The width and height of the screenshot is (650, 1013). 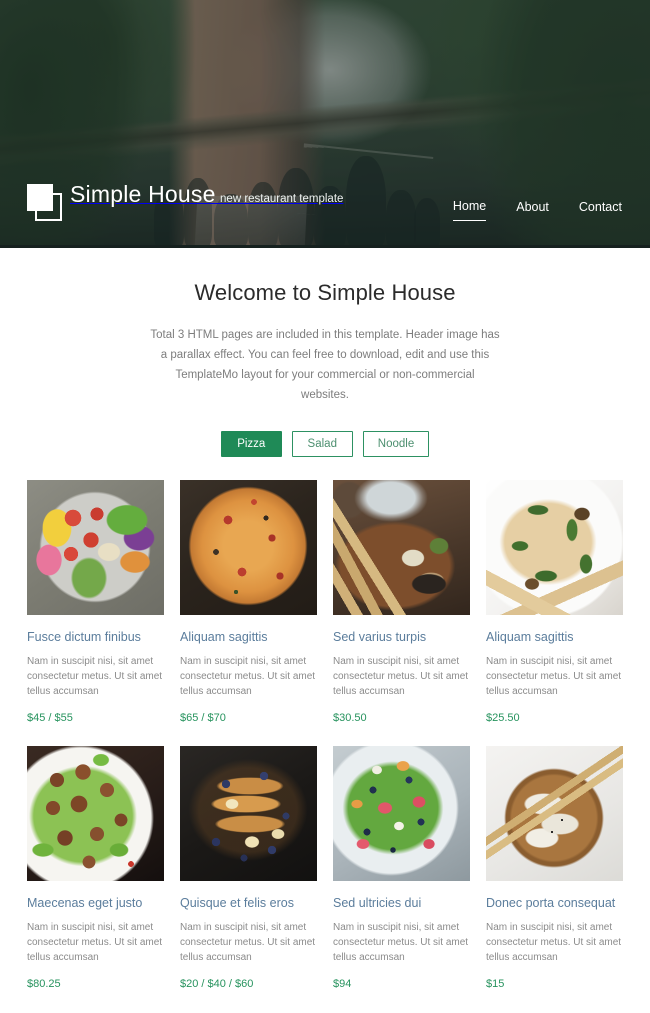 What do you see at coordinates (203, 718) in the screenshot?
I see `menu-item-price: $65 / $70` at bounding box center [203, 718].